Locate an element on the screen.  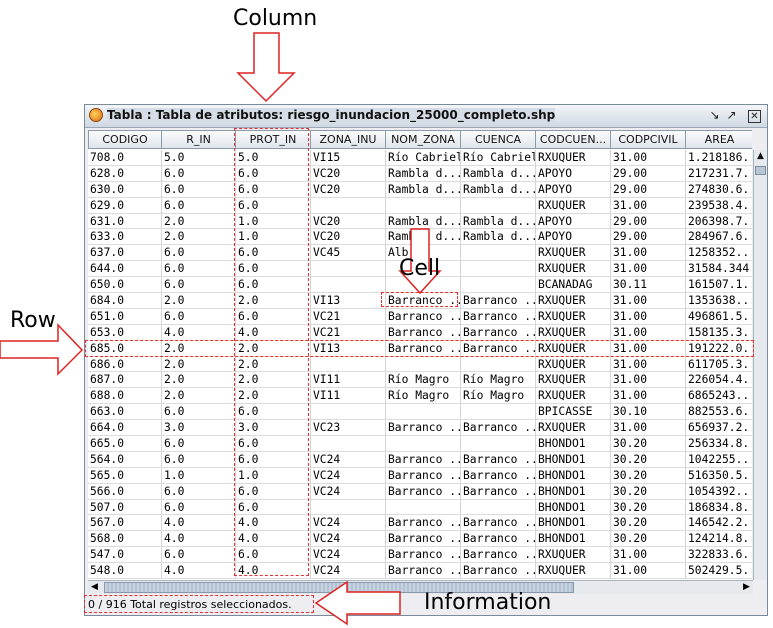
table-cell: 29.00 is located at coordinates (648, 189).